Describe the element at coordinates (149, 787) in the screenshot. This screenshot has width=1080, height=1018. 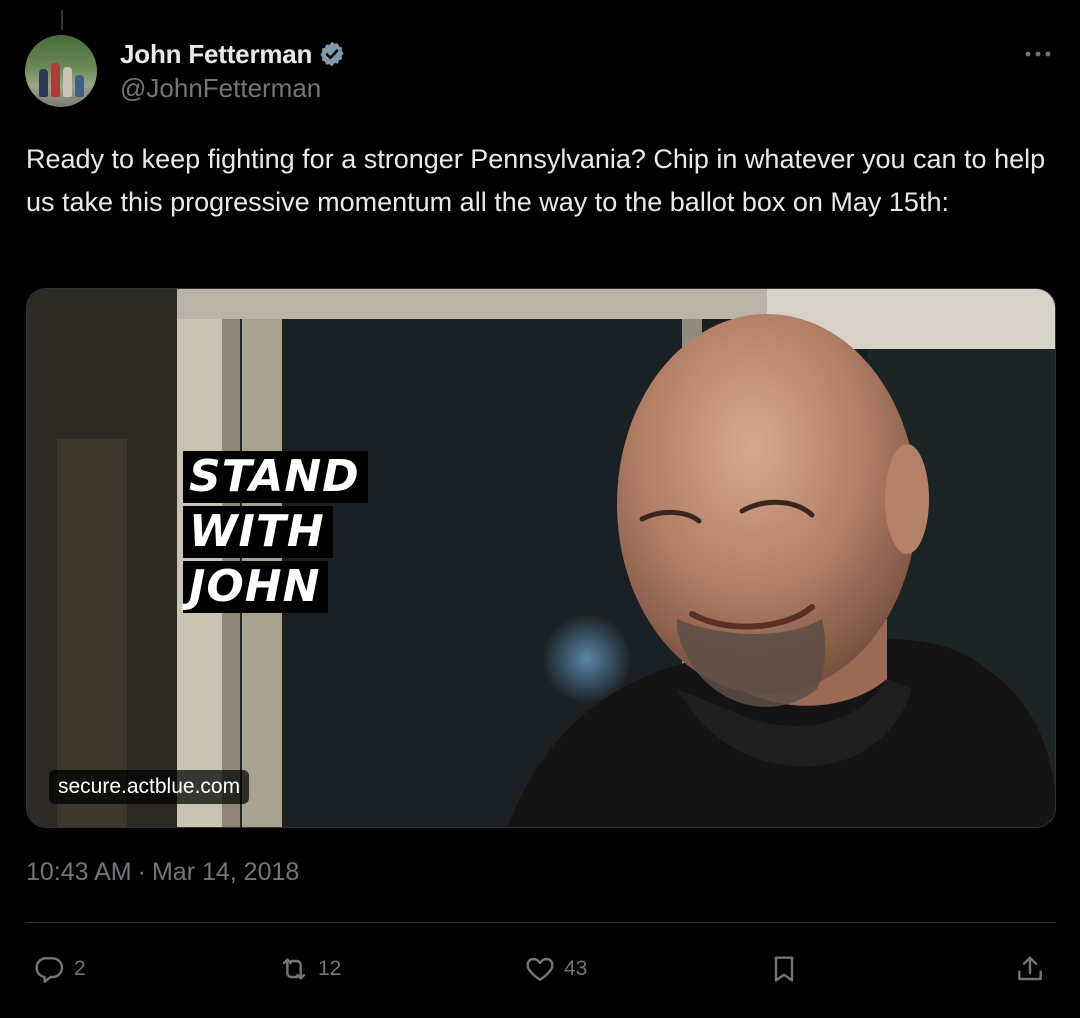
I see `card-domain-badge: secure.actblue.com` at that location.